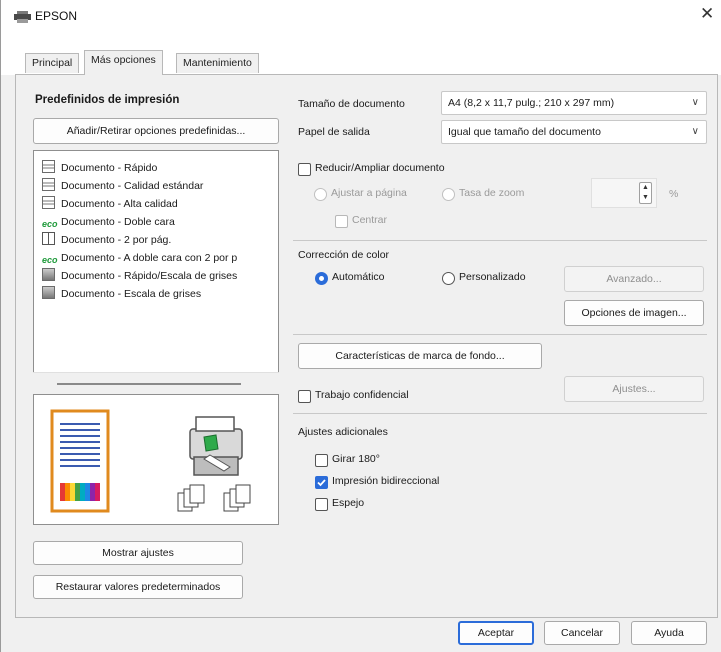  I want to click on list-item: Documento - Rápido/Escala de grises, so click(139, 276).